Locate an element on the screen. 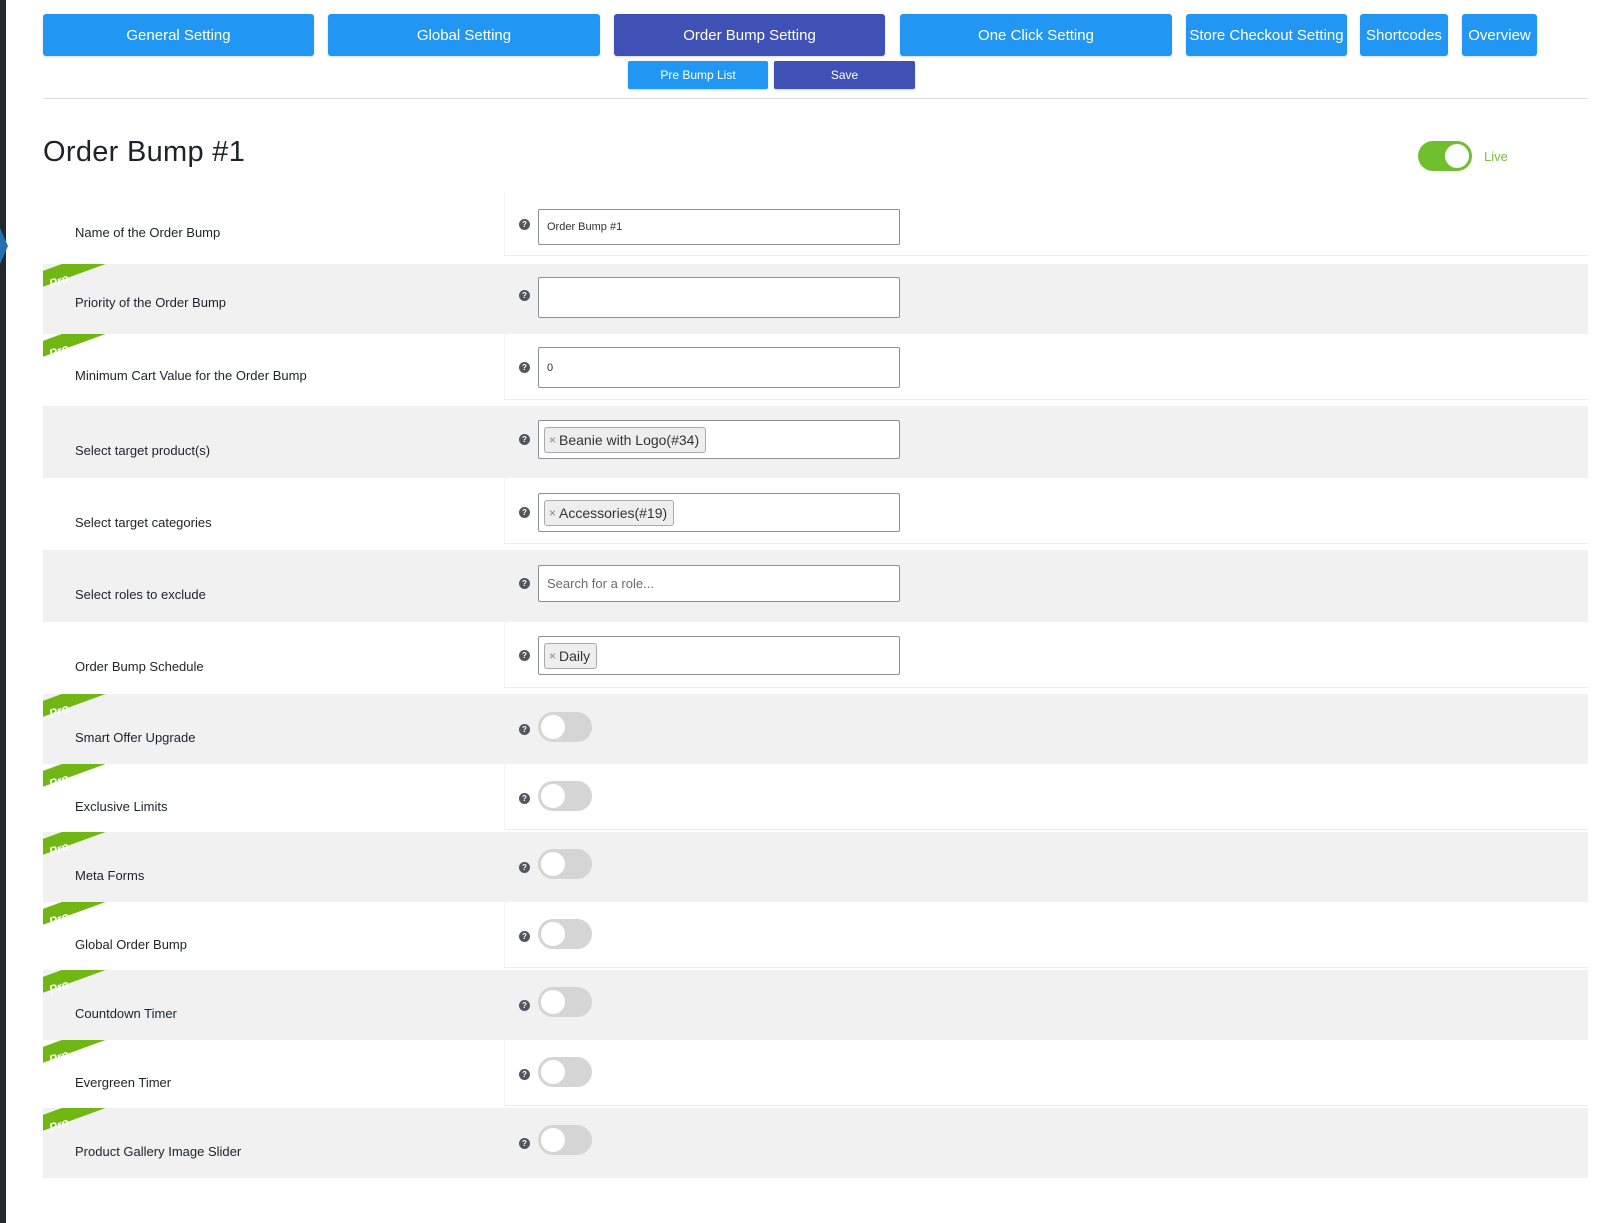 Image resolution: width=1600 pixels, height=1223 pixels. tab-store-checkout-setting: Store Checkout Setting is located at coordinates (1266, 35).